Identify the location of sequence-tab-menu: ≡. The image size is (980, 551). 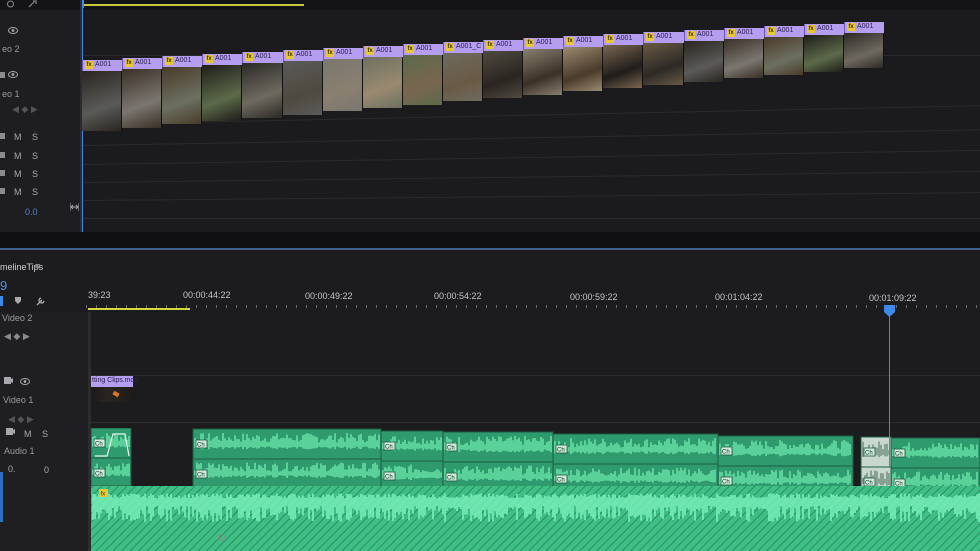
(37, 266).